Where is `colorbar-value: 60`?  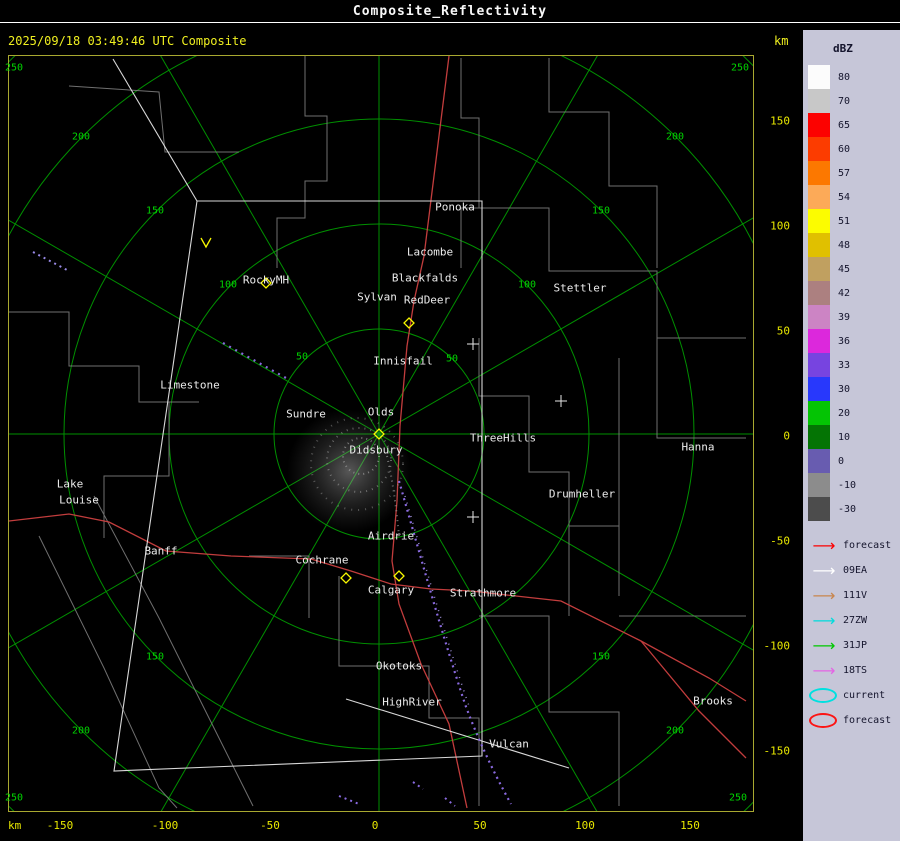
colorbar-value: 60 is located at coordinates (844, 149).